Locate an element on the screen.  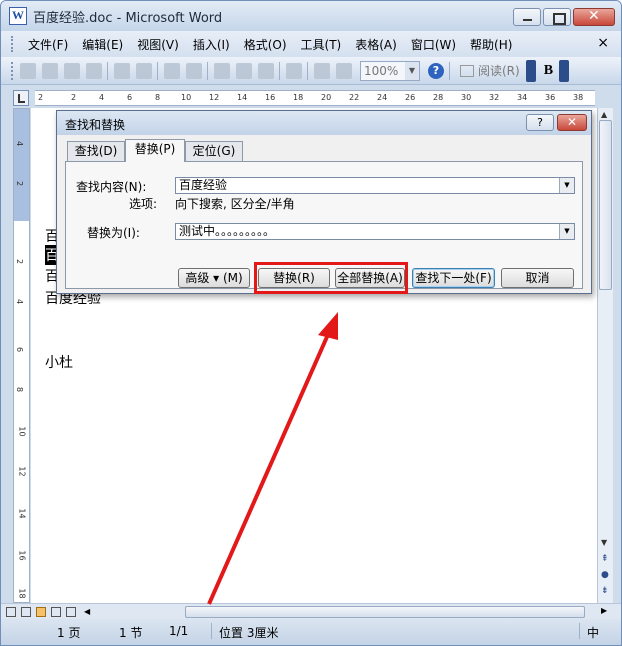
annotation-arrow is located at coordinates (272, 458).